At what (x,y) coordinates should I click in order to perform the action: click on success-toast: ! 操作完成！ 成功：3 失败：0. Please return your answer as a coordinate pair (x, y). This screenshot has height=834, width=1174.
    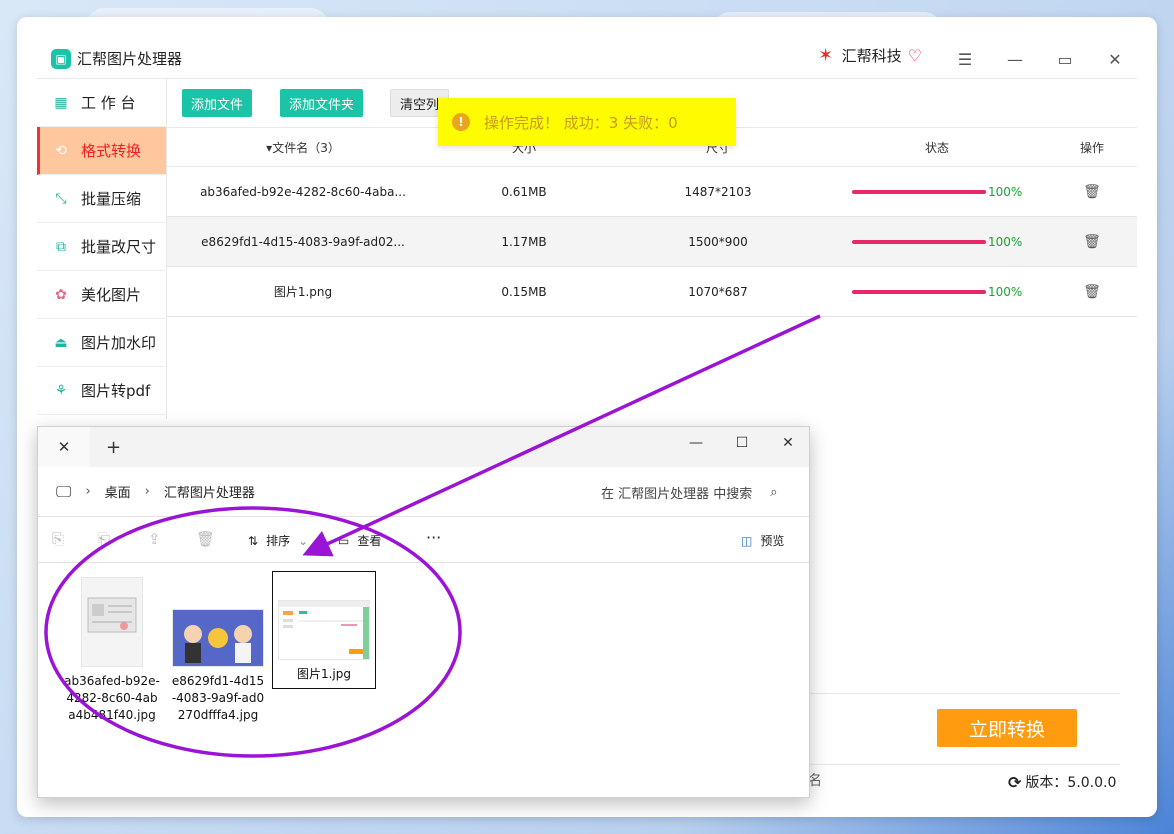
    Looking at the image, I should click on (587, 122).